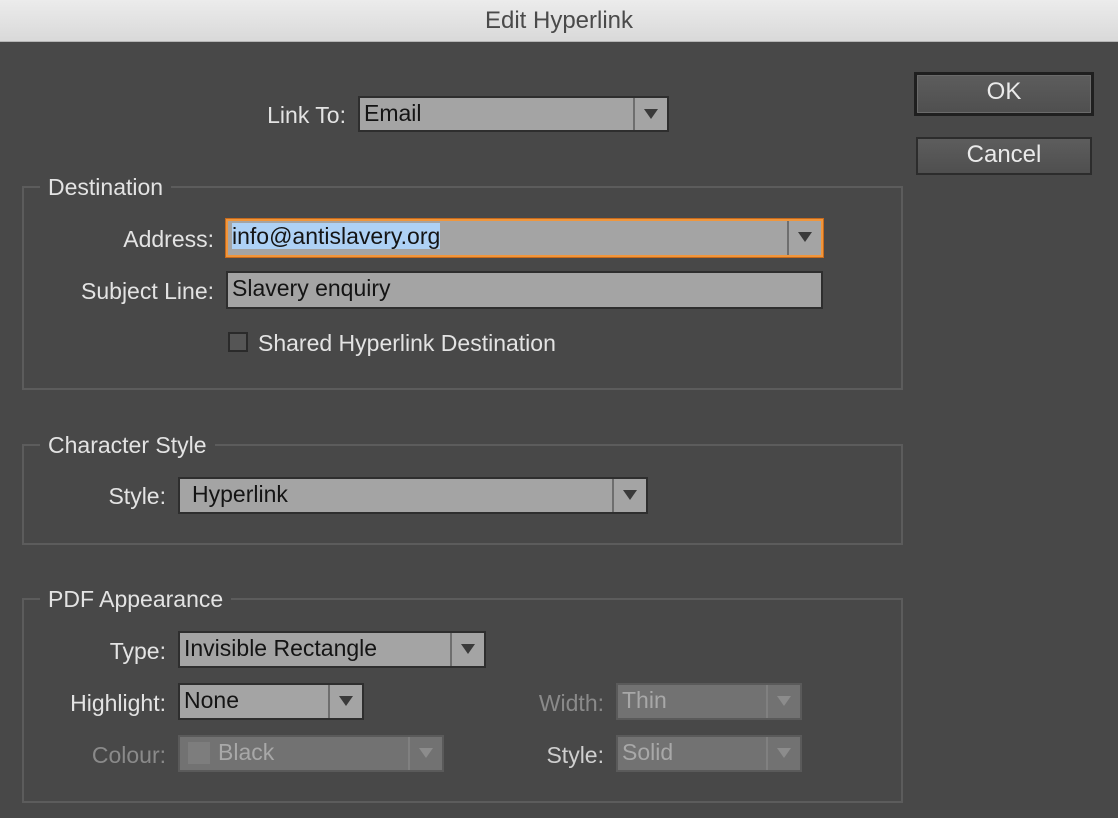  What do you see at coordinates (199, 753) in the screenshot?
I see `color-swatch-icon` at bounding box center [199, 753].